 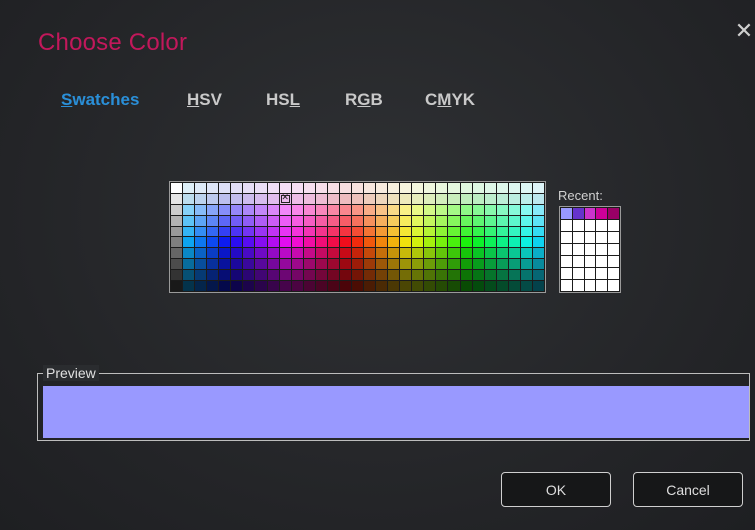 I want to click on tab-cmyk: CMYK, so click(x=450, y=100).